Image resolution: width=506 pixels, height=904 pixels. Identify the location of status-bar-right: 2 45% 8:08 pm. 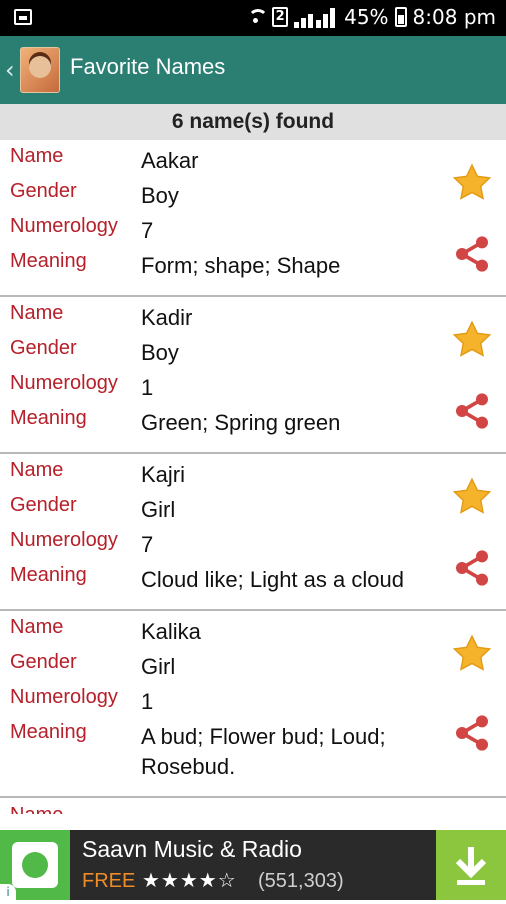
(371, 17).